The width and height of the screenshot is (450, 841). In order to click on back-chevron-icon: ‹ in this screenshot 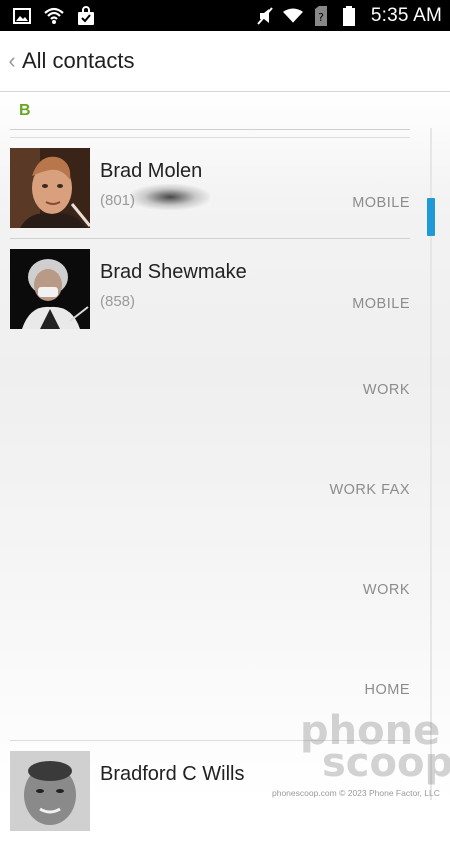, I will do `click(12, 60)`.